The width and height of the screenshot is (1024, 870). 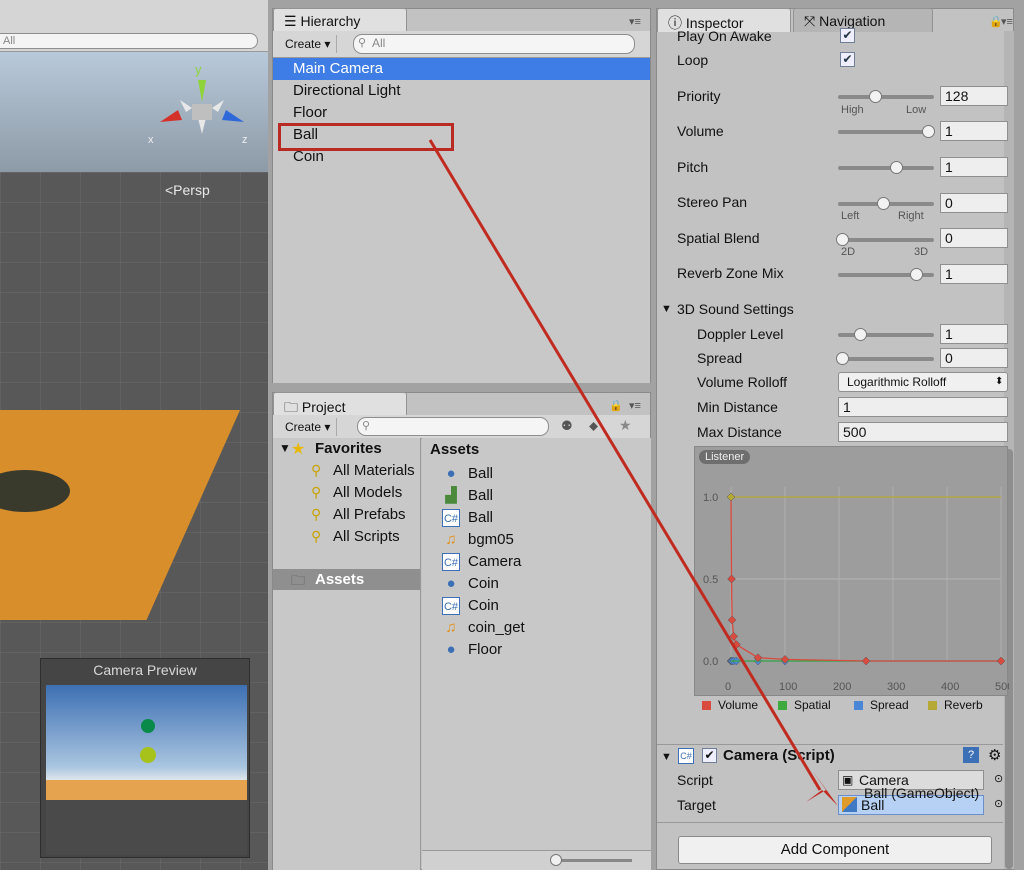 I want to click on doppler-level-field: 1, so click(x=974, y=334).